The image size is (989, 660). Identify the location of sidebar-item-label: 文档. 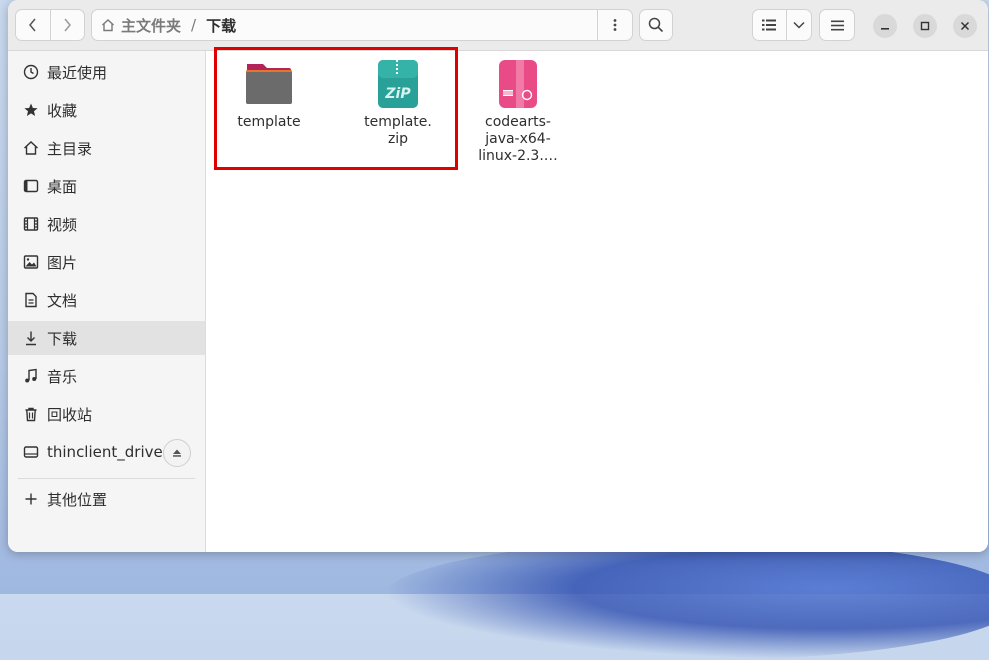
(62, 300).